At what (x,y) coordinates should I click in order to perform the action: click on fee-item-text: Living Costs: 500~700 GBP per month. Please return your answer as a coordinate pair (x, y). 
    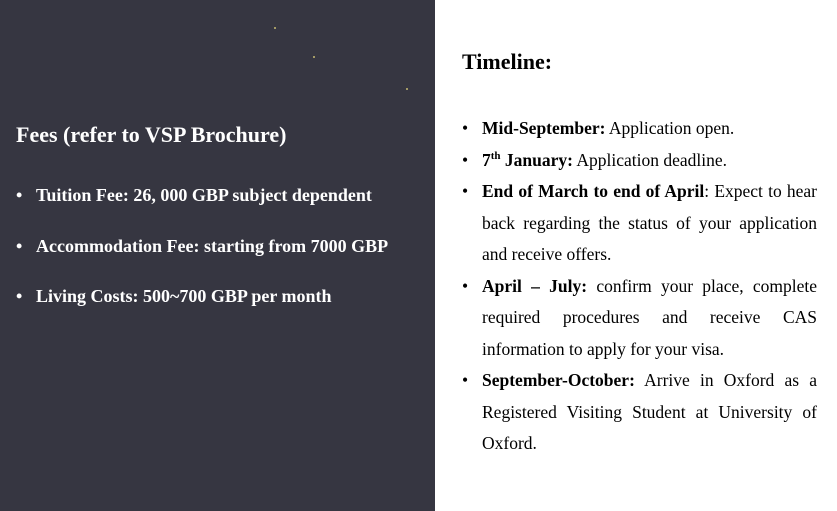
    Looking at the image, I should click on (184, 296).